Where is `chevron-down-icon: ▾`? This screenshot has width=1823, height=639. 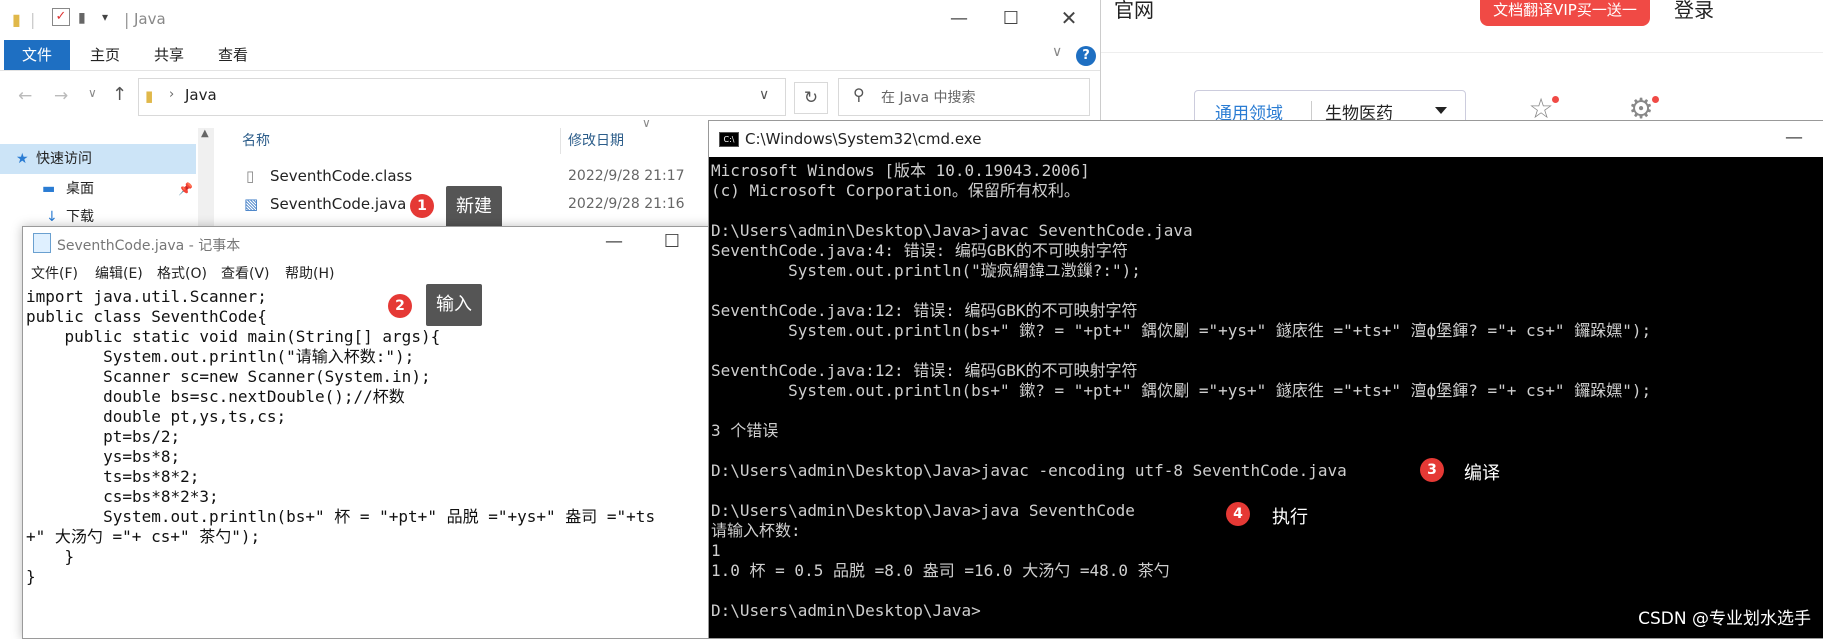
chevron-down-icon: ▾ is located at coordinates (105, 17).